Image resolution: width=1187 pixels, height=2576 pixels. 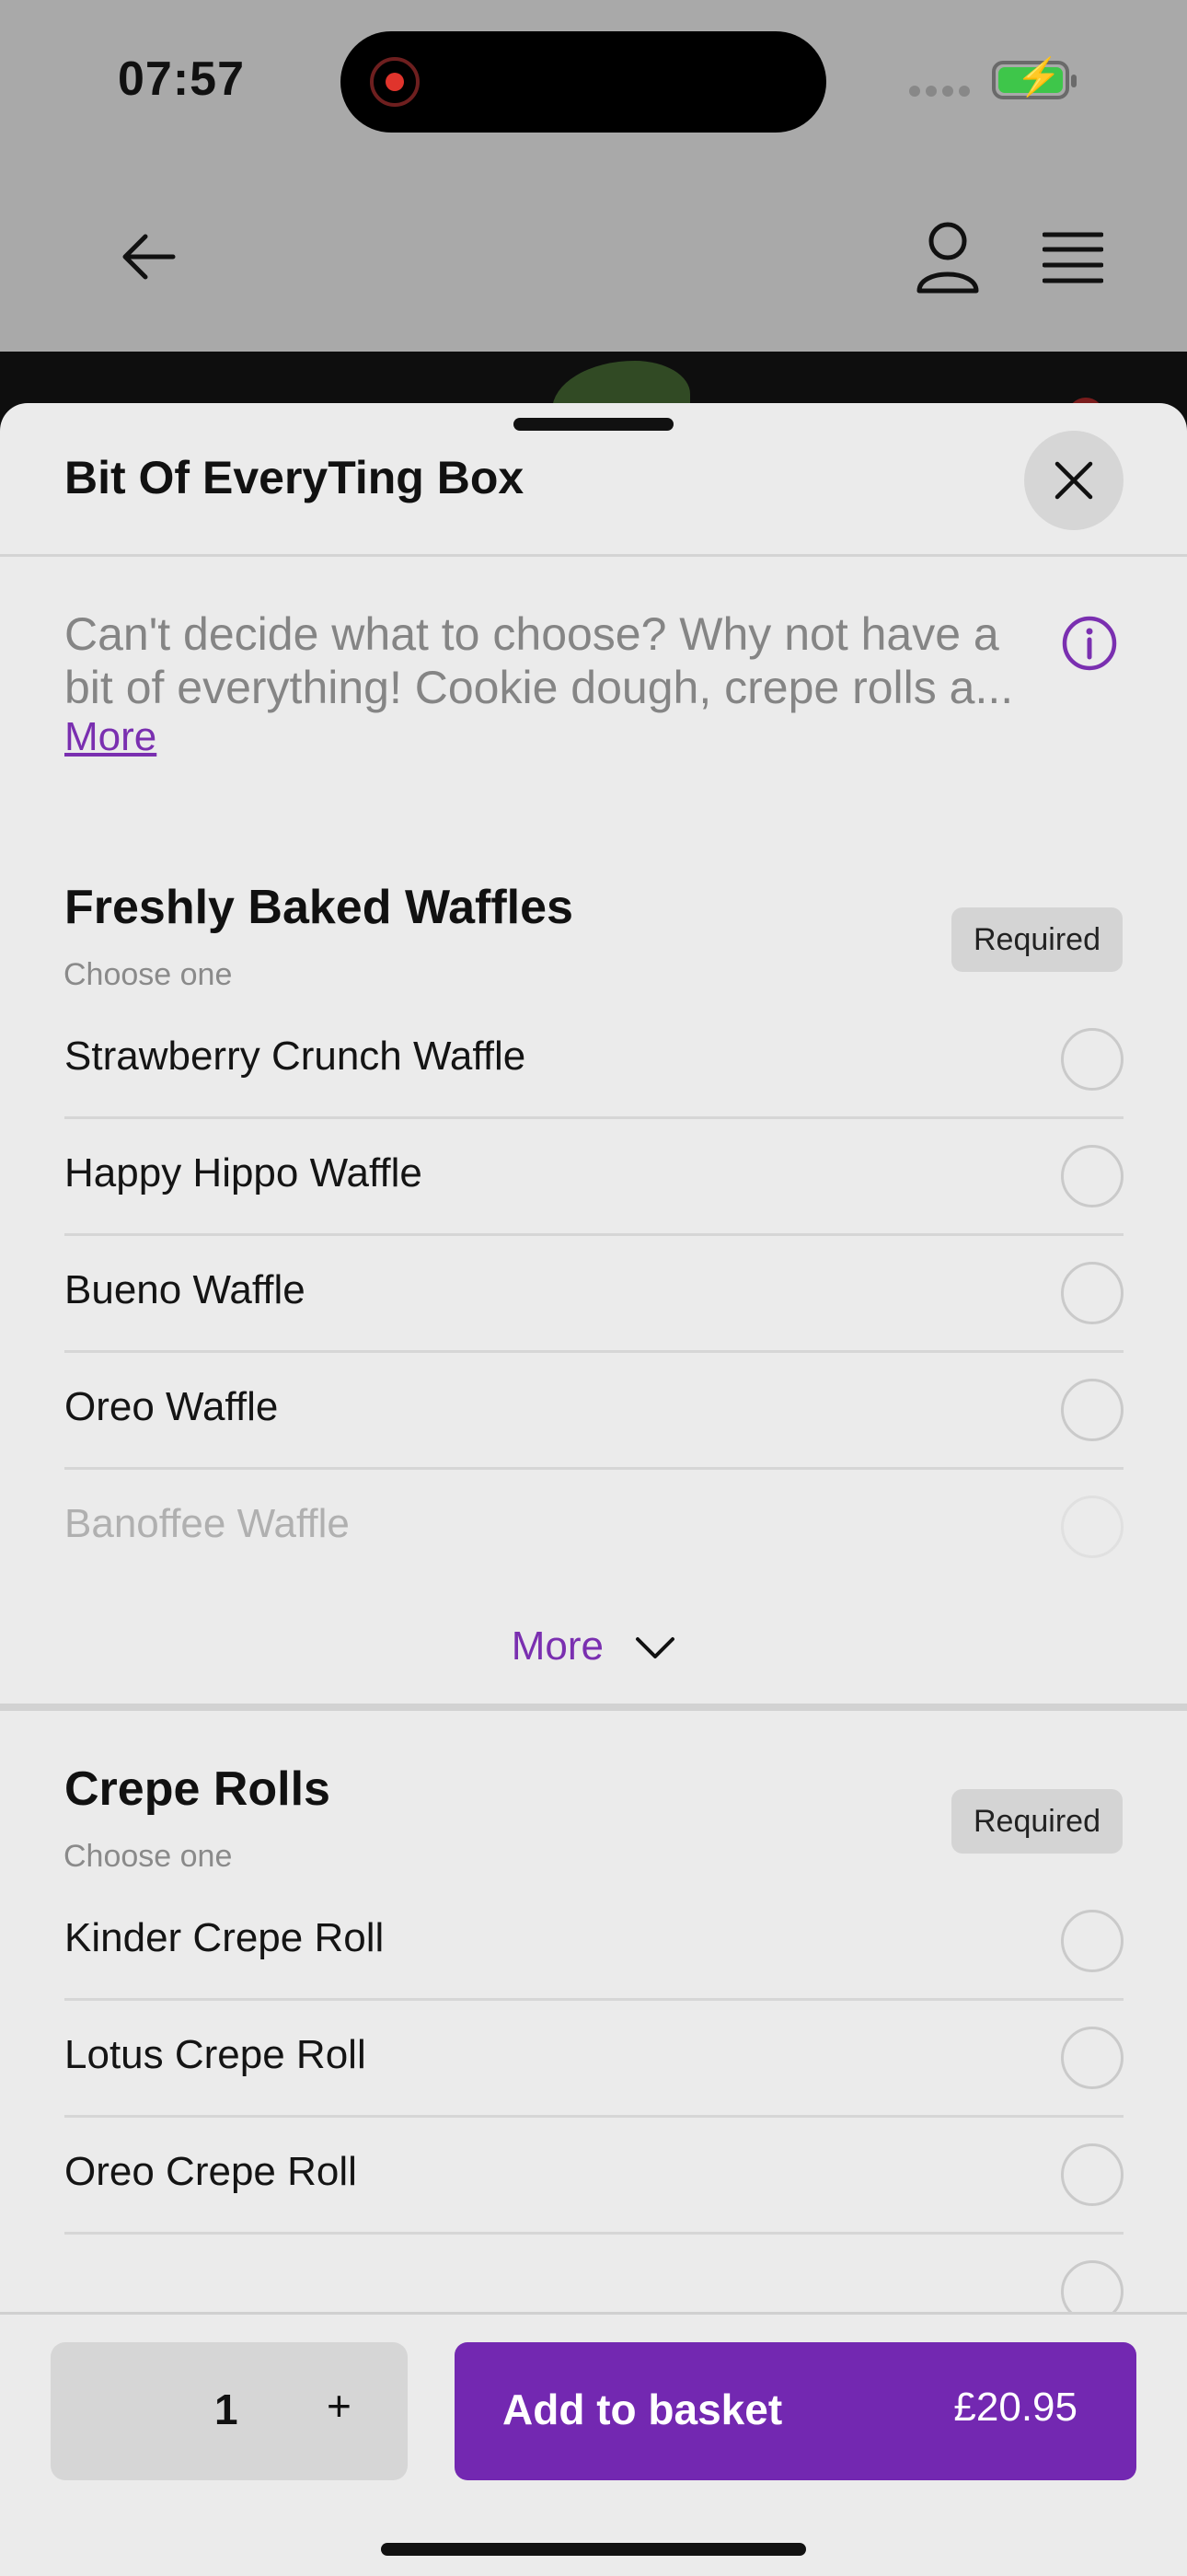 What do you see at coordinates (1073, 257) in the screenshot?
I see `menu-icon` at bounding box center [1073, 257].